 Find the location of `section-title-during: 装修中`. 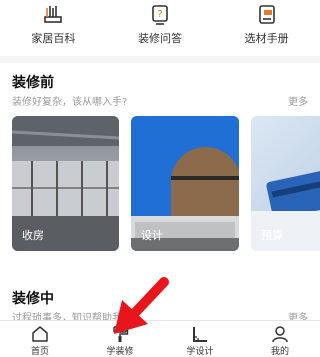

section-title-during: 装修中 is located at coordinates (33, 299).